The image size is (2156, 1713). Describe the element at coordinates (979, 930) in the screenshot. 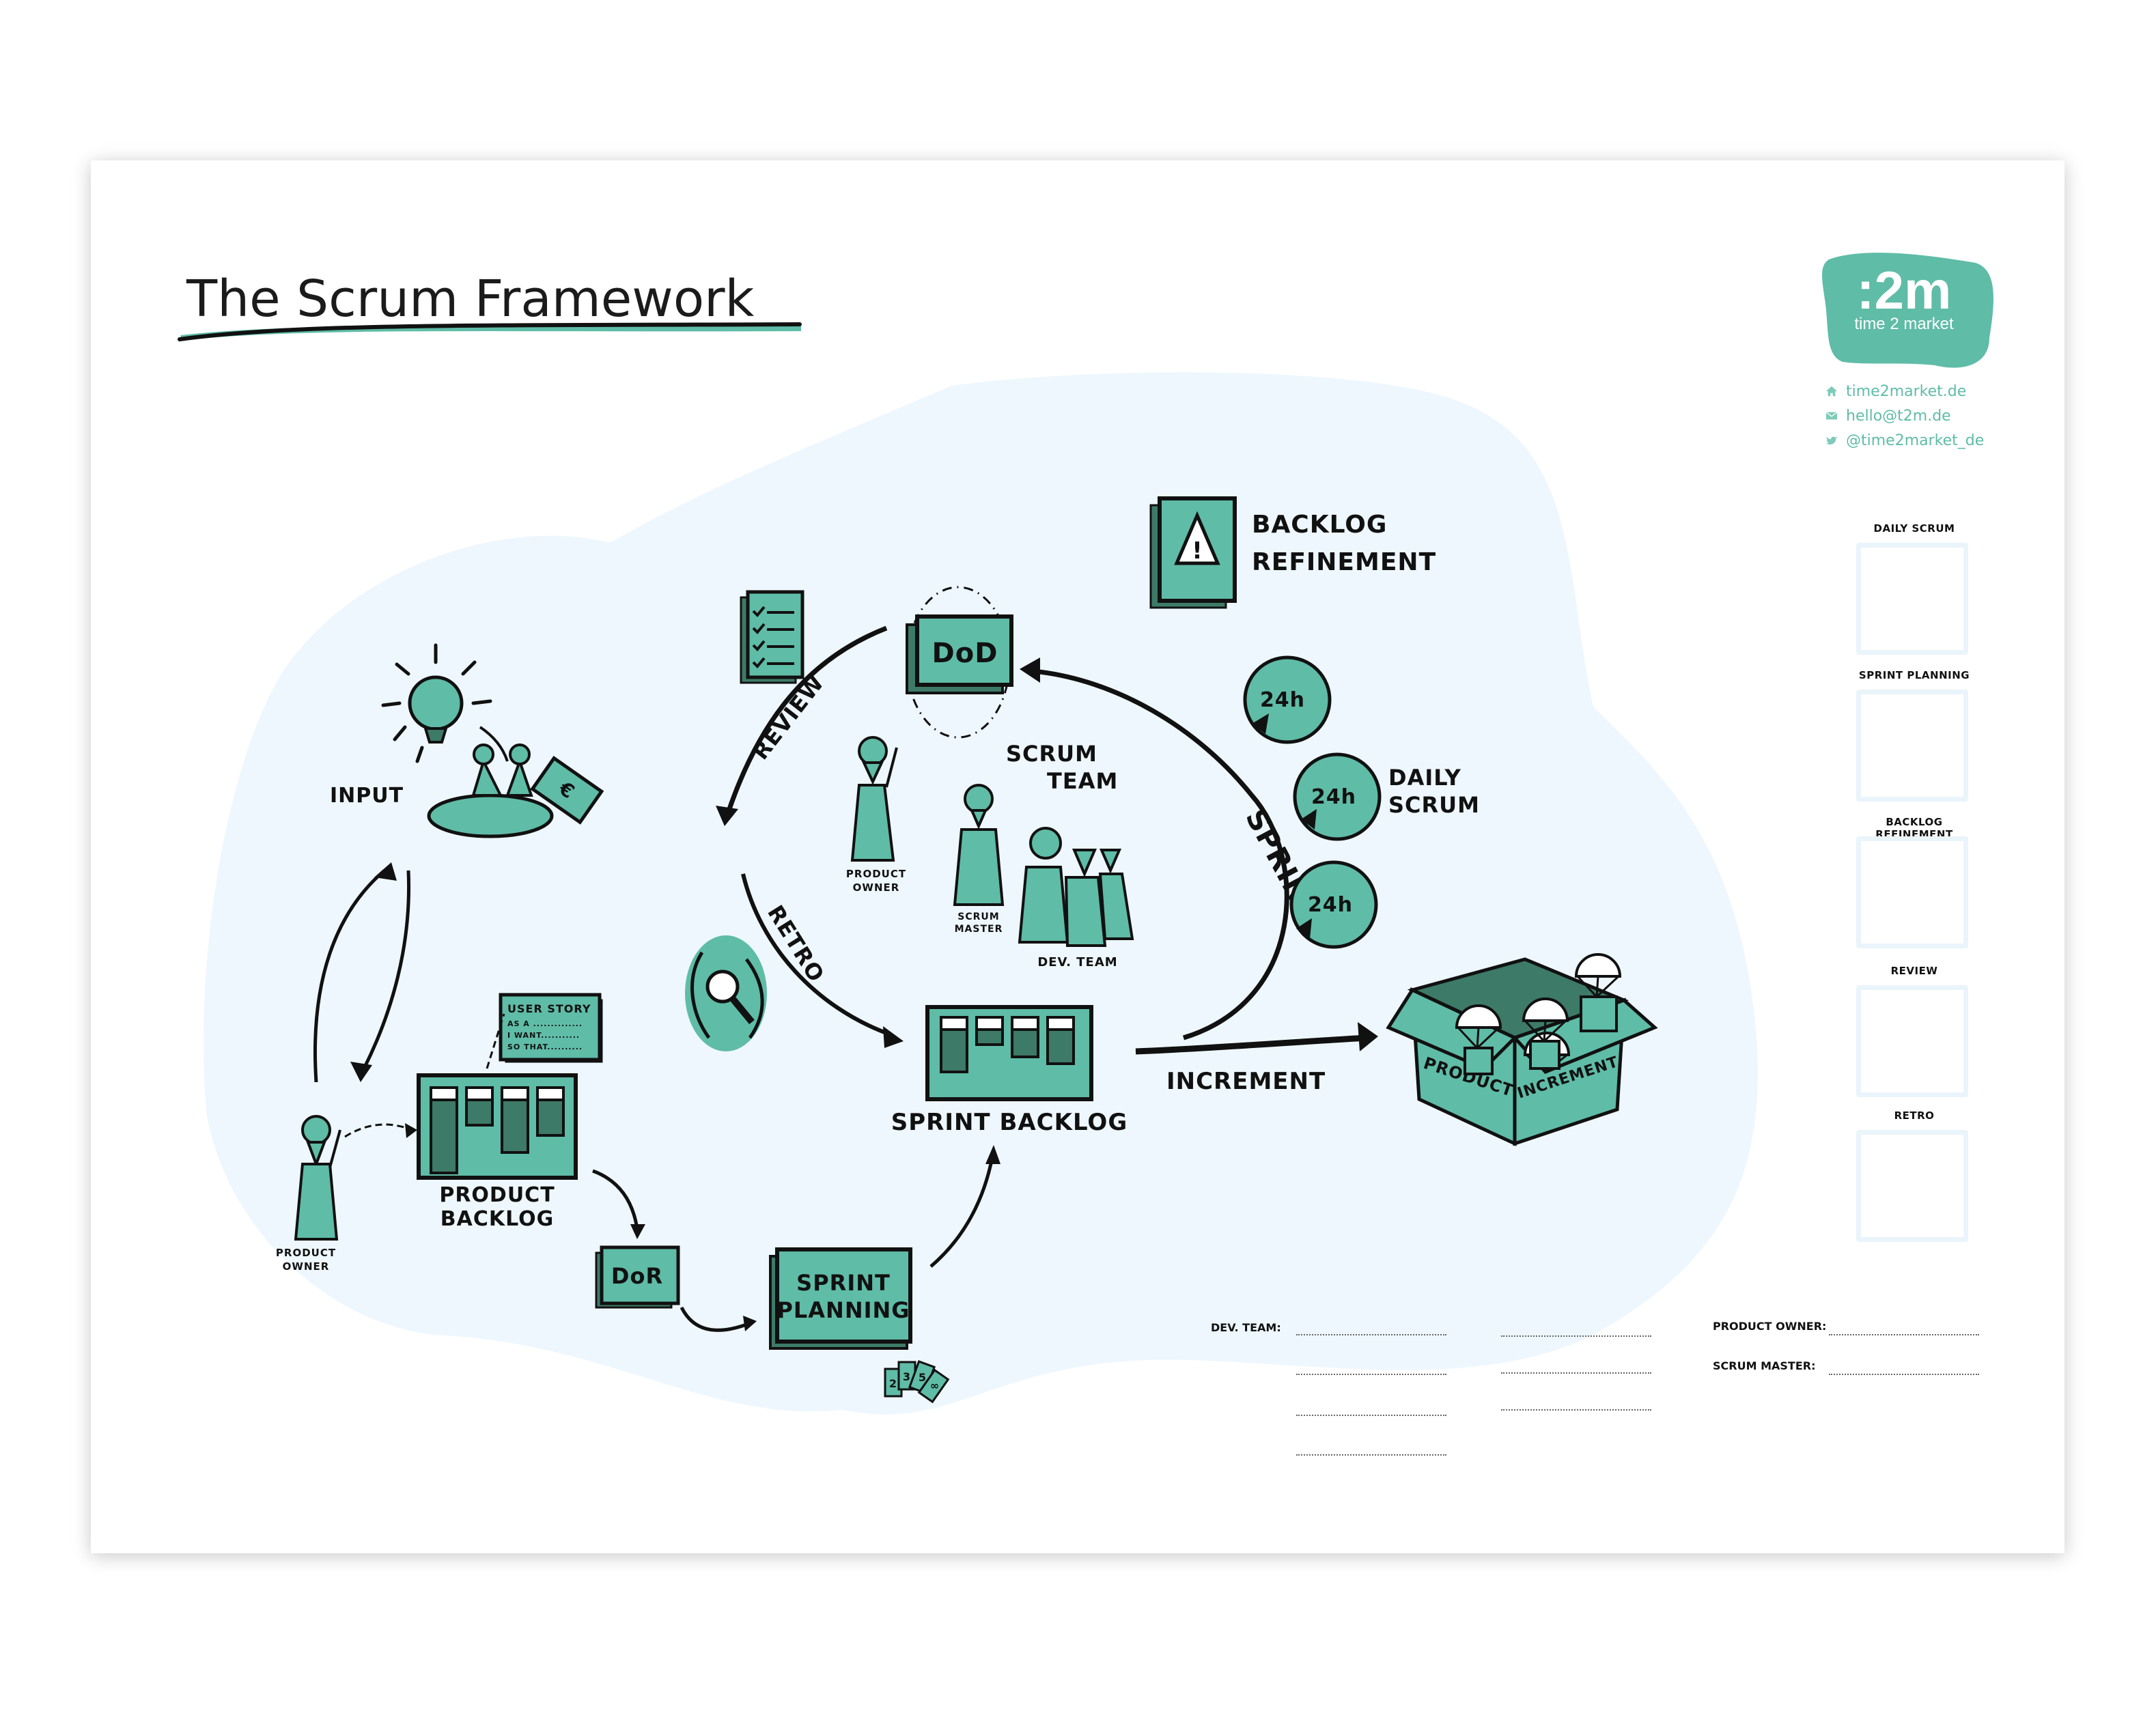

I see `team-sm-label-line2: MASTER` at that location.